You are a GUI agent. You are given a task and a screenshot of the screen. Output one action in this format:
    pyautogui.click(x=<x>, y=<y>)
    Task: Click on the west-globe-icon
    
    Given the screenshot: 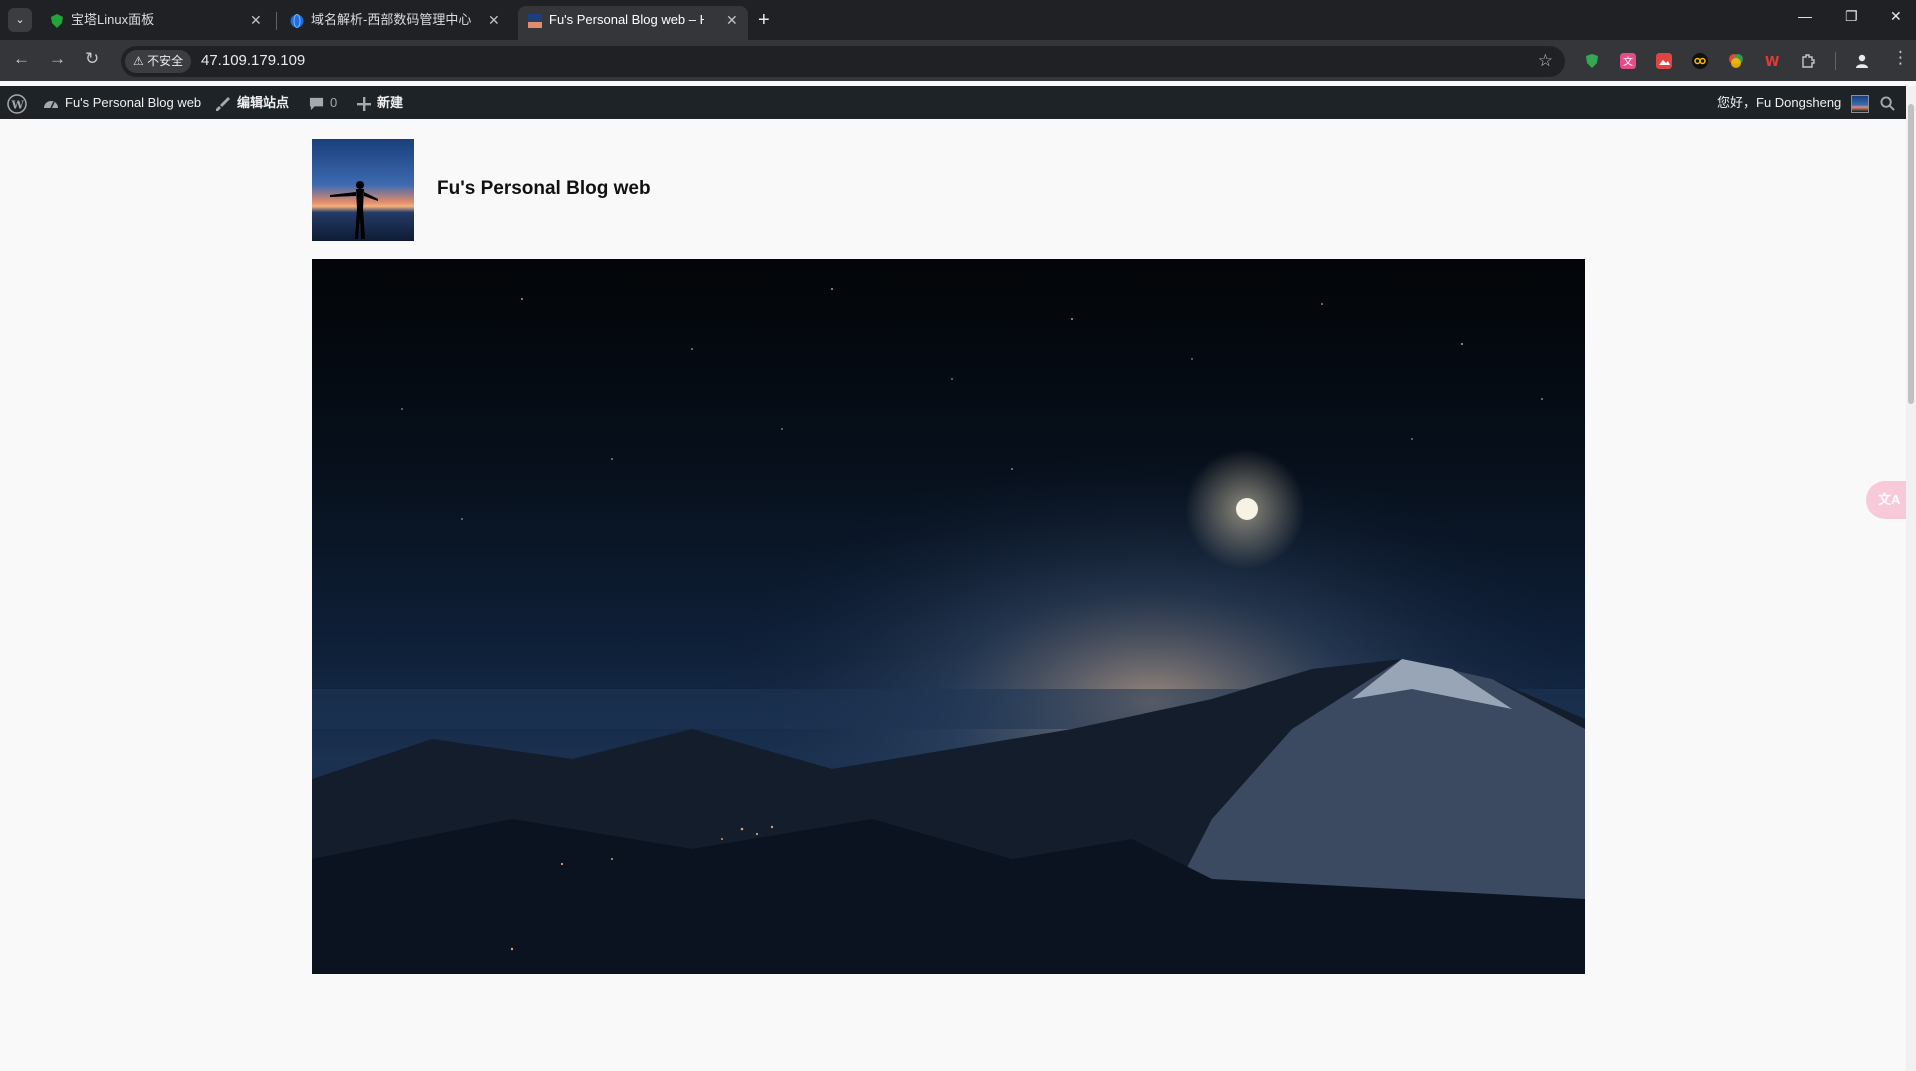 What is the action you would take?
    pyautogui.click(x=297, y=21)
    